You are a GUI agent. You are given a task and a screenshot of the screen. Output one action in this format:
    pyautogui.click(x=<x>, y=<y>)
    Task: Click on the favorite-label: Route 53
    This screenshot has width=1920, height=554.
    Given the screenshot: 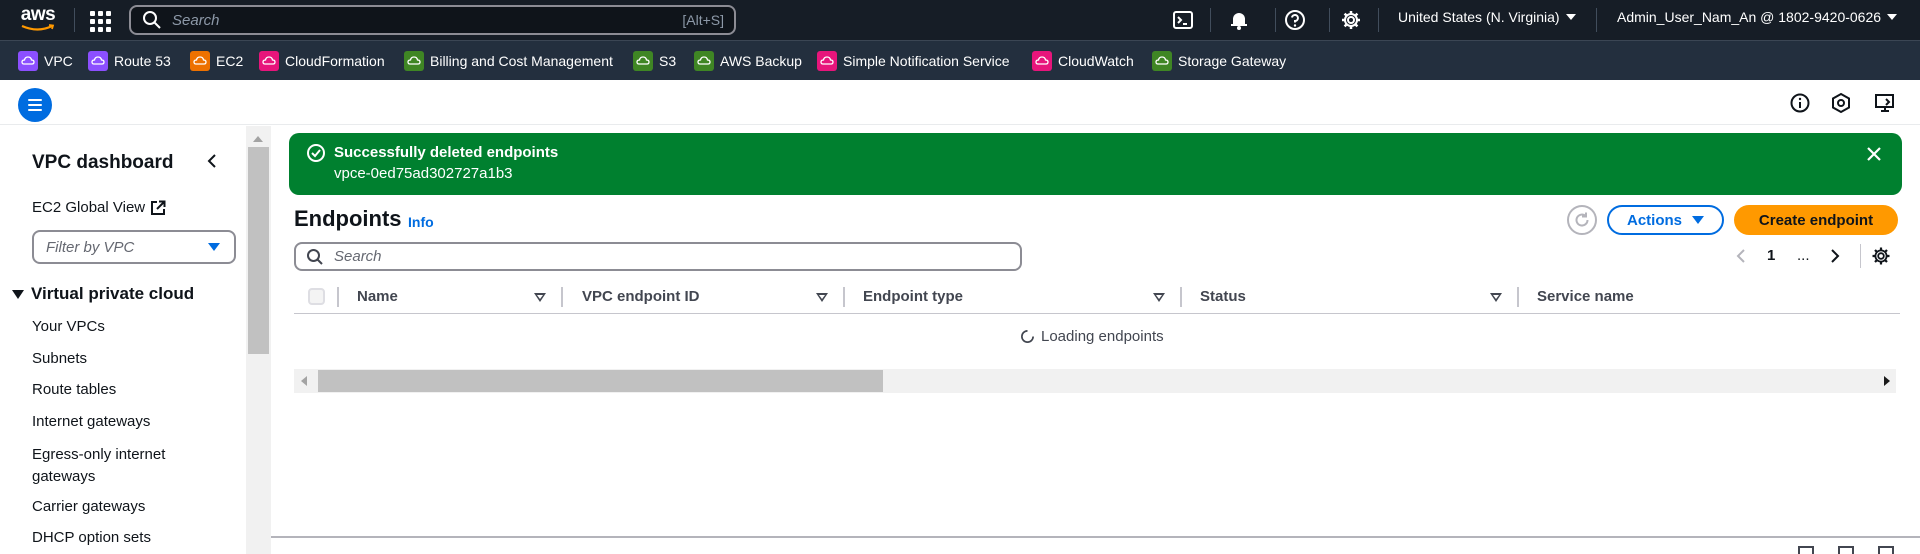 What is the action you would take?
    pyautogui.click(x=142, y=61)
    